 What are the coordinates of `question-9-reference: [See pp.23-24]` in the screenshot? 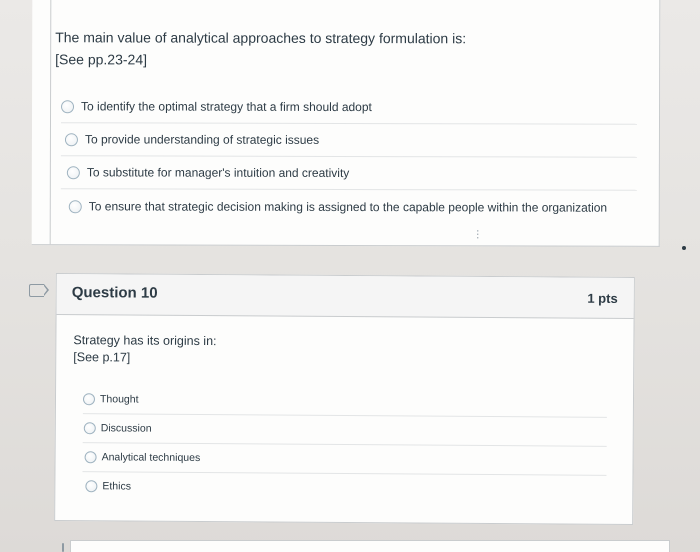 It's located at (101, 59).